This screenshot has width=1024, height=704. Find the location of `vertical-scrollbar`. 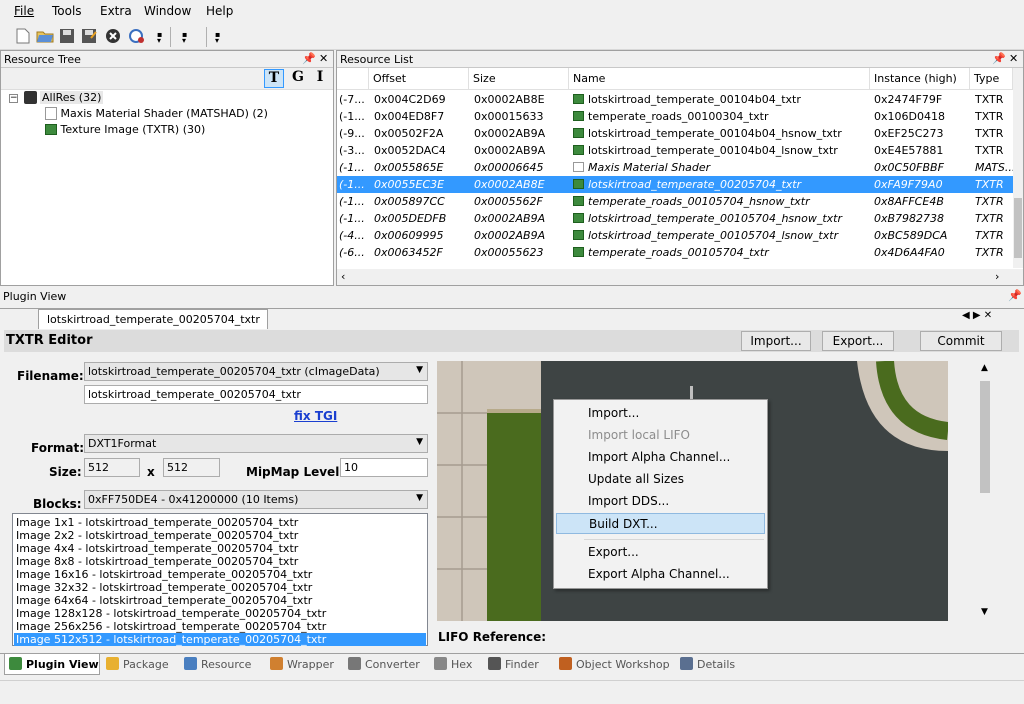

vertical-scrollbar is located at coordinates (1018, 168).